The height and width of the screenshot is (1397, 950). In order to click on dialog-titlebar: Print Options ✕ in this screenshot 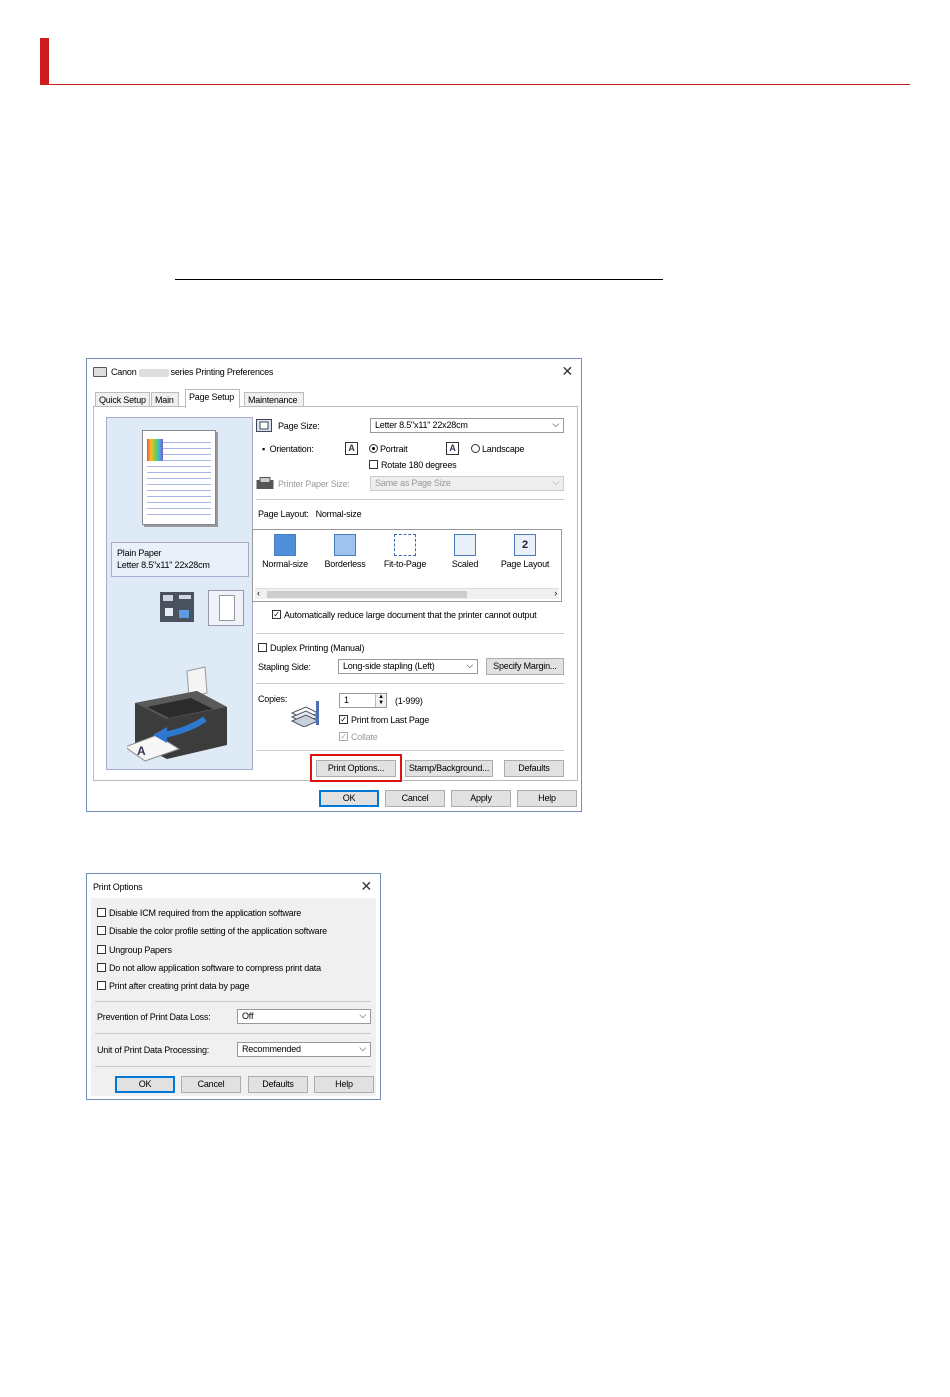, I will do `click(233, 887)`.